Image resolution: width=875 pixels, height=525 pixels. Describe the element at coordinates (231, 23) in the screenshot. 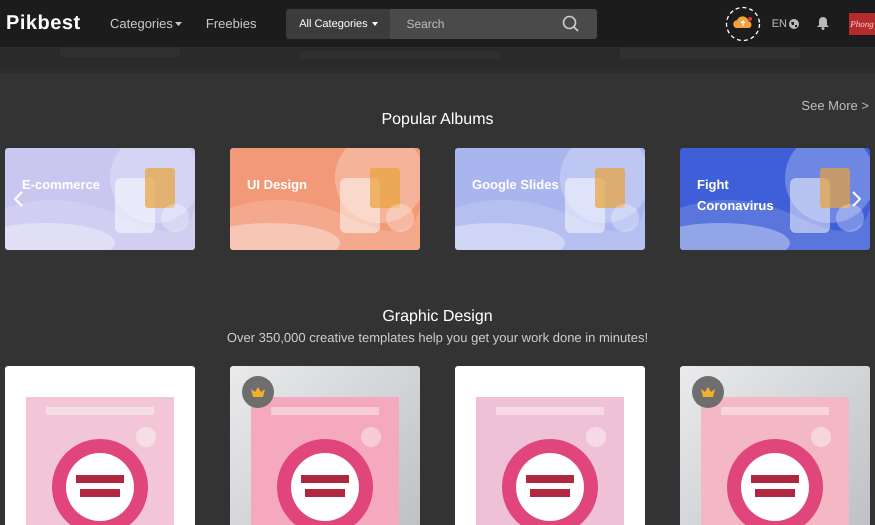

I see `nav-link: Freebies` at that location.